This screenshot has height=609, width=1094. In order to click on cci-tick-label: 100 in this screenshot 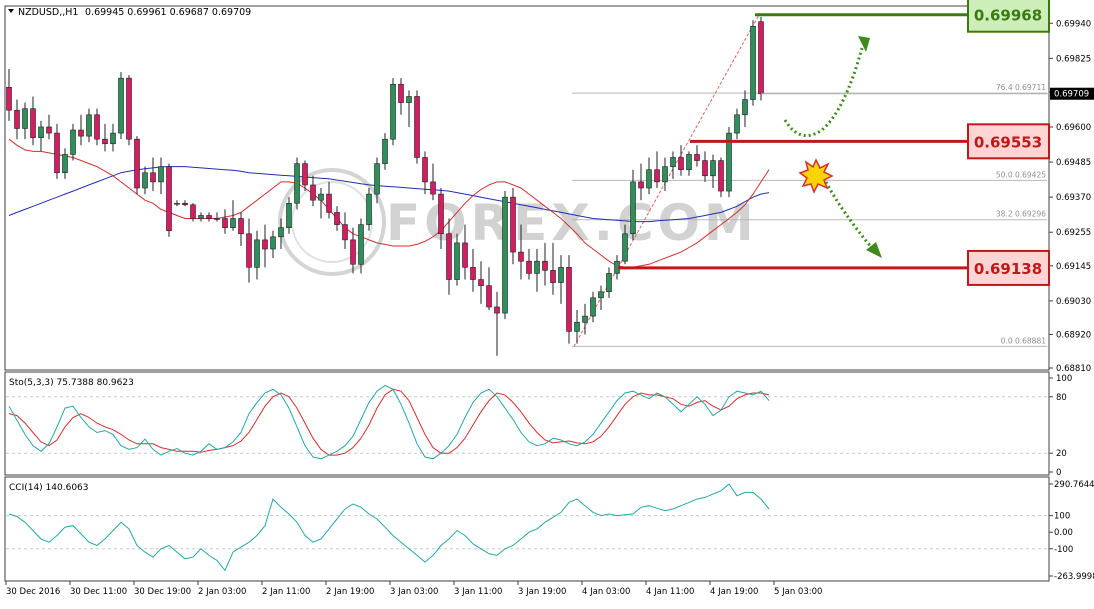, I will do `click(1062, 517)`.